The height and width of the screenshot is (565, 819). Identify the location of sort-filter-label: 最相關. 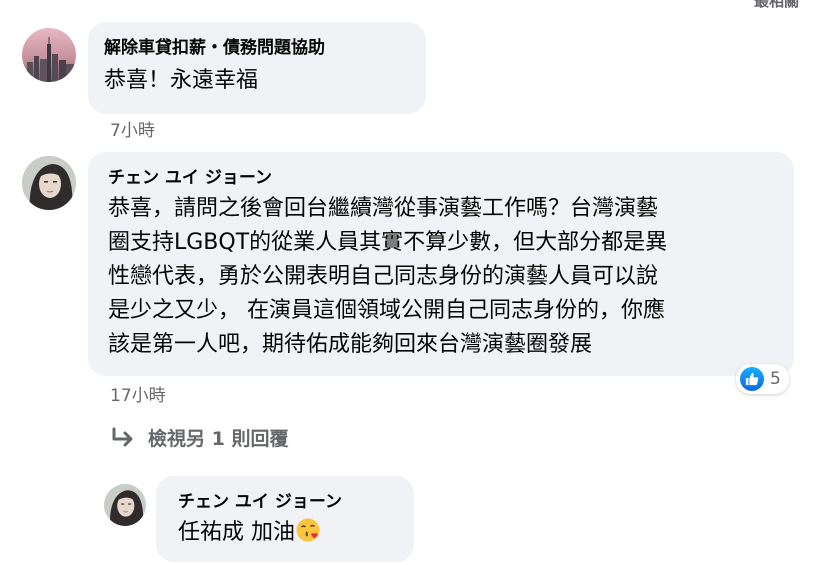
(776, 5).